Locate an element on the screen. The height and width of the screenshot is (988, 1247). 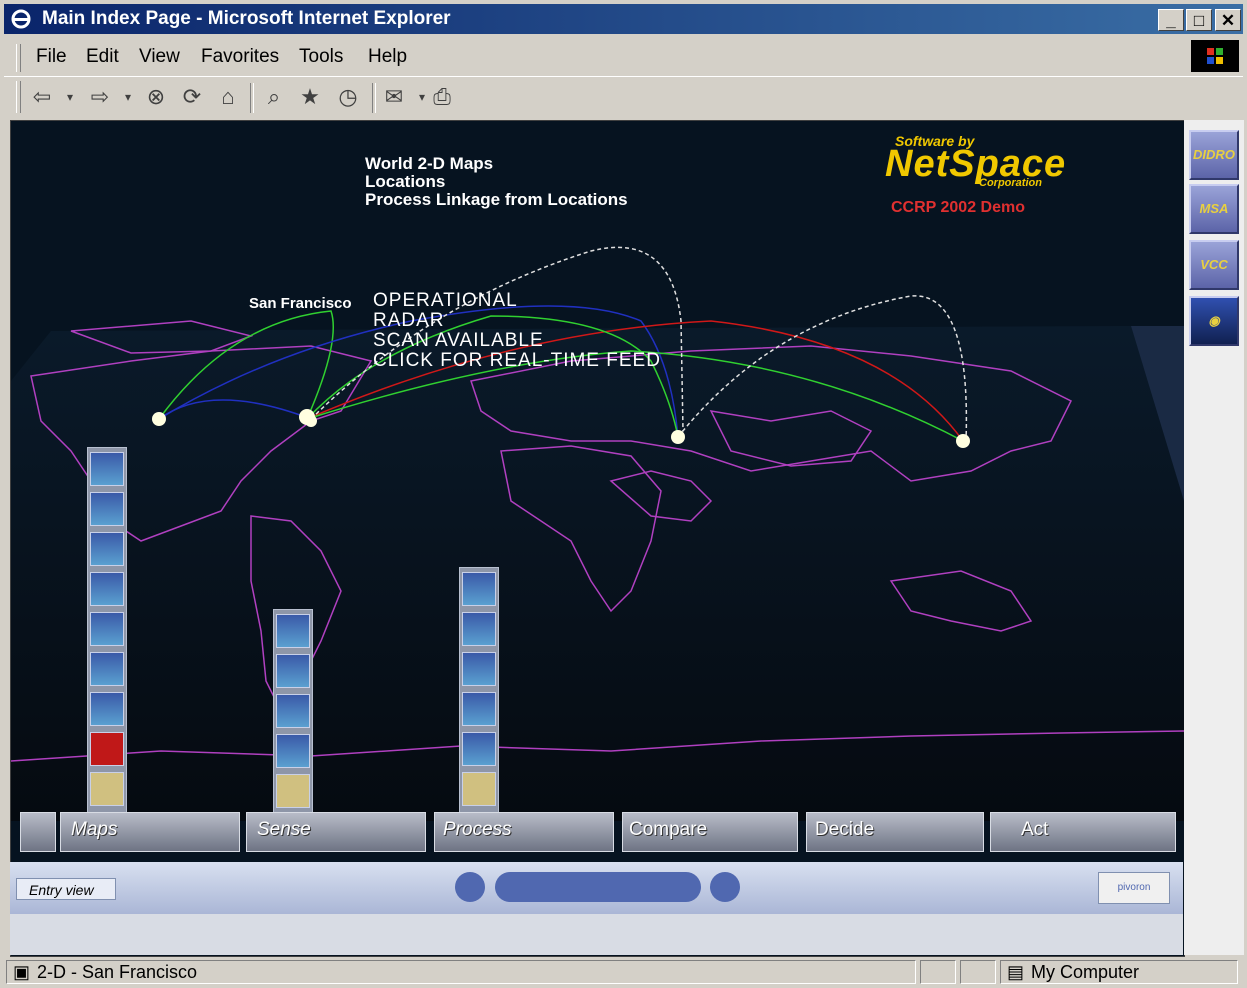
header-line: World 2-D Maps is located at coordinates (429, 163).